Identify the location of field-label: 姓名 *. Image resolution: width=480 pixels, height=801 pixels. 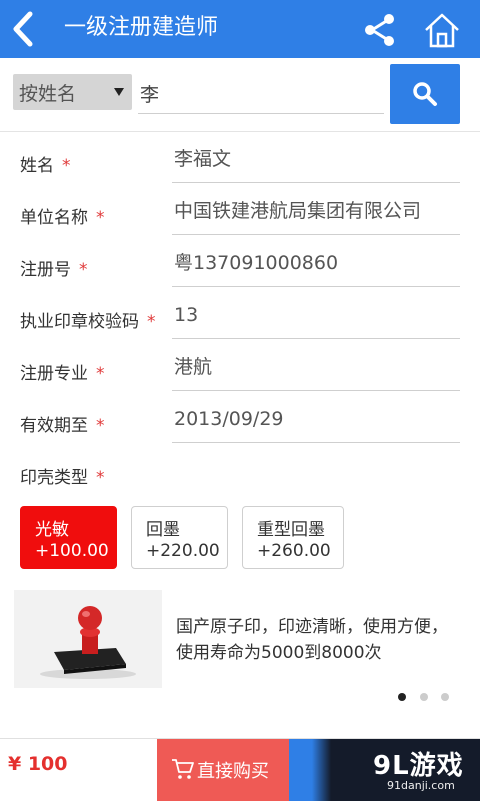
(45, 166).